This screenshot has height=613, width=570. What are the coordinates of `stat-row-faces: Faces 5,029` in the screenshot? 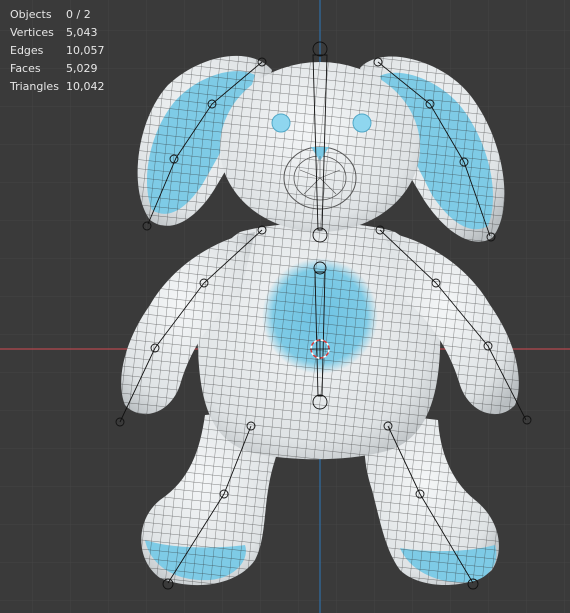 It's located at (68, 69).